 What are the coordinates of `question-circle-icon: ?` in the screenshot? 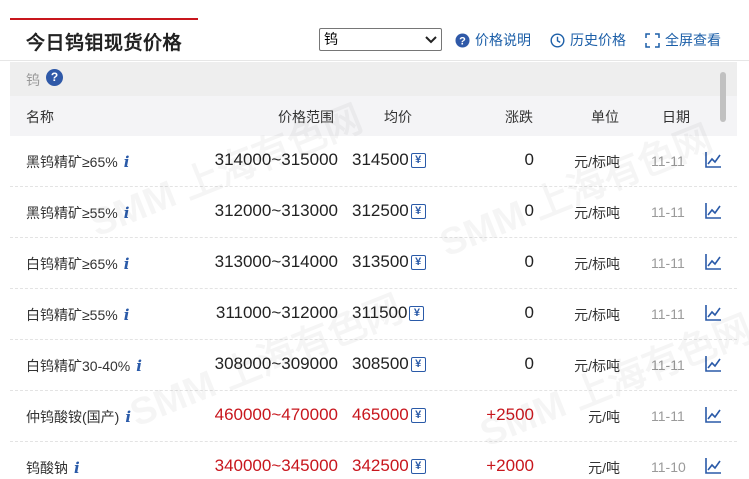 It's located at (462, 40).